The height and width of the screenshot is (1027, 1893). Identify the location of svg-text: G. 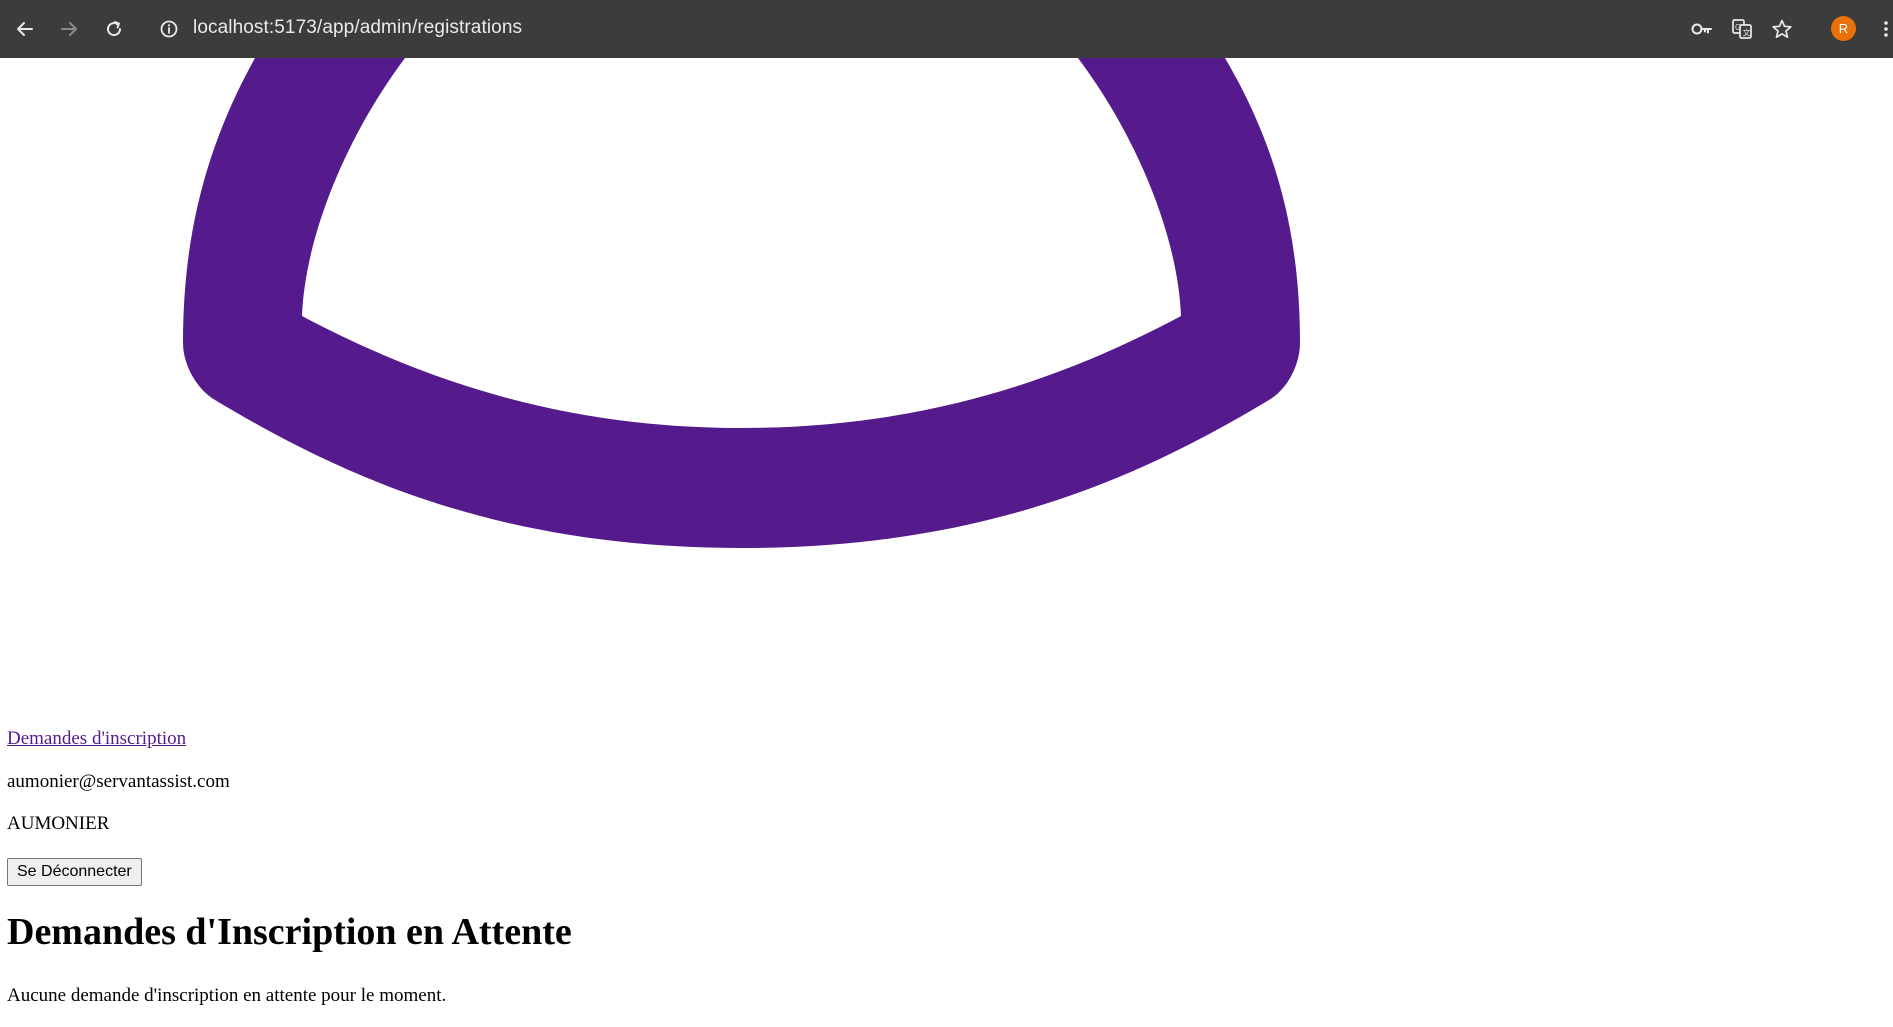
(1738, 27).